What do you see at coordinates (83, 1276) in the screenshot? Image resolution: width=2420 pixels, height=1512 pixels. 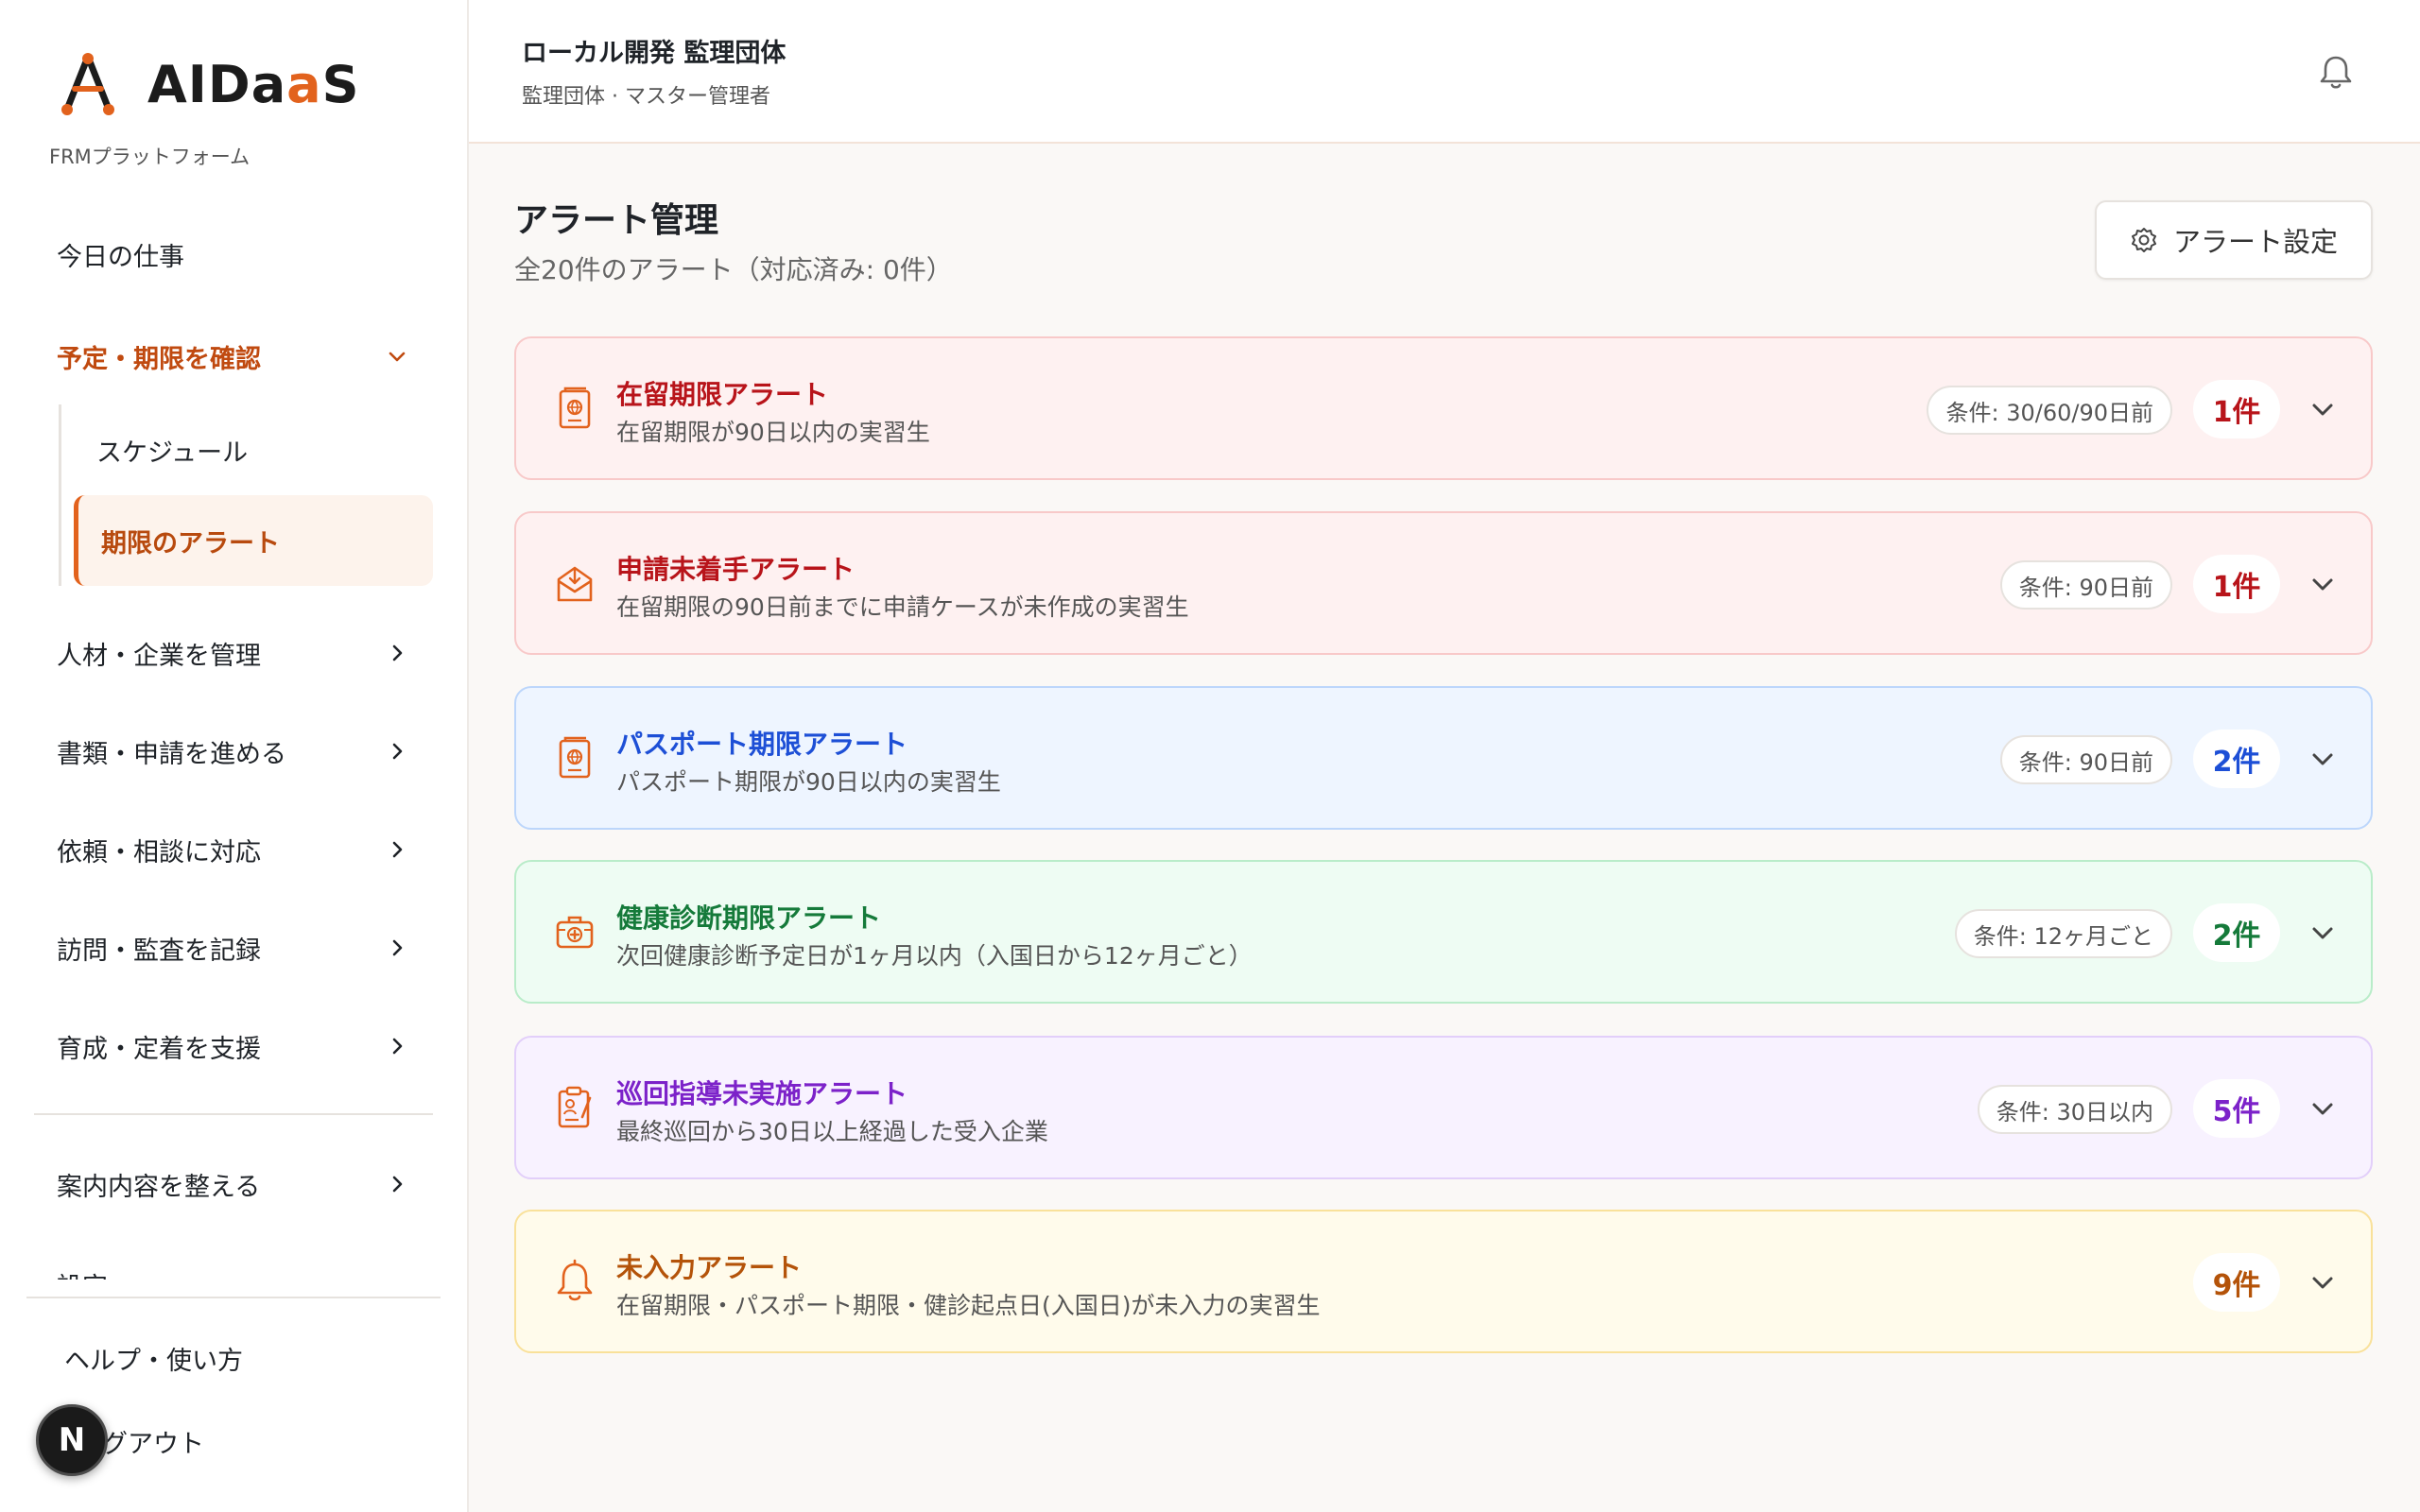 I see `sidebar-item-label: 設定` at bounding box center [83, 1276].